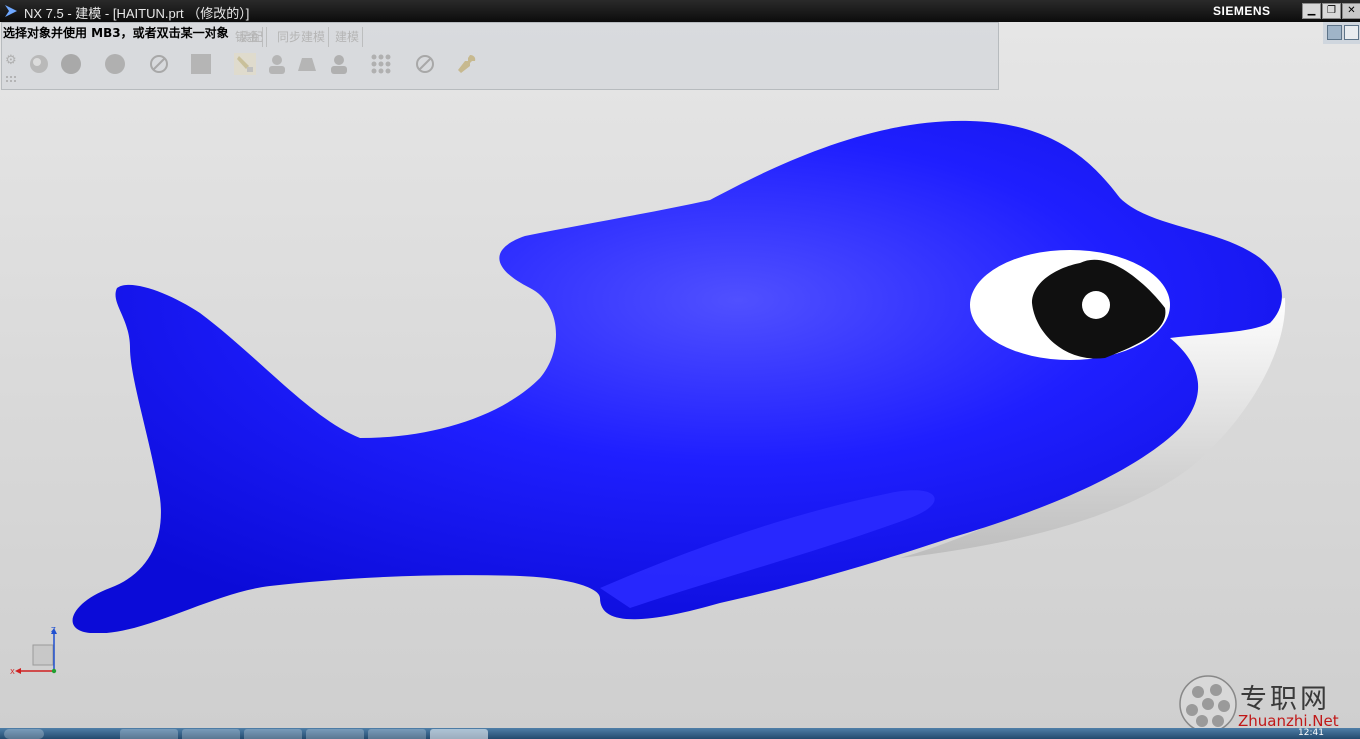 The height and width of the screenshot is (739, 1360). I want to click on minimize-button: ▁, so click(1311, 11).